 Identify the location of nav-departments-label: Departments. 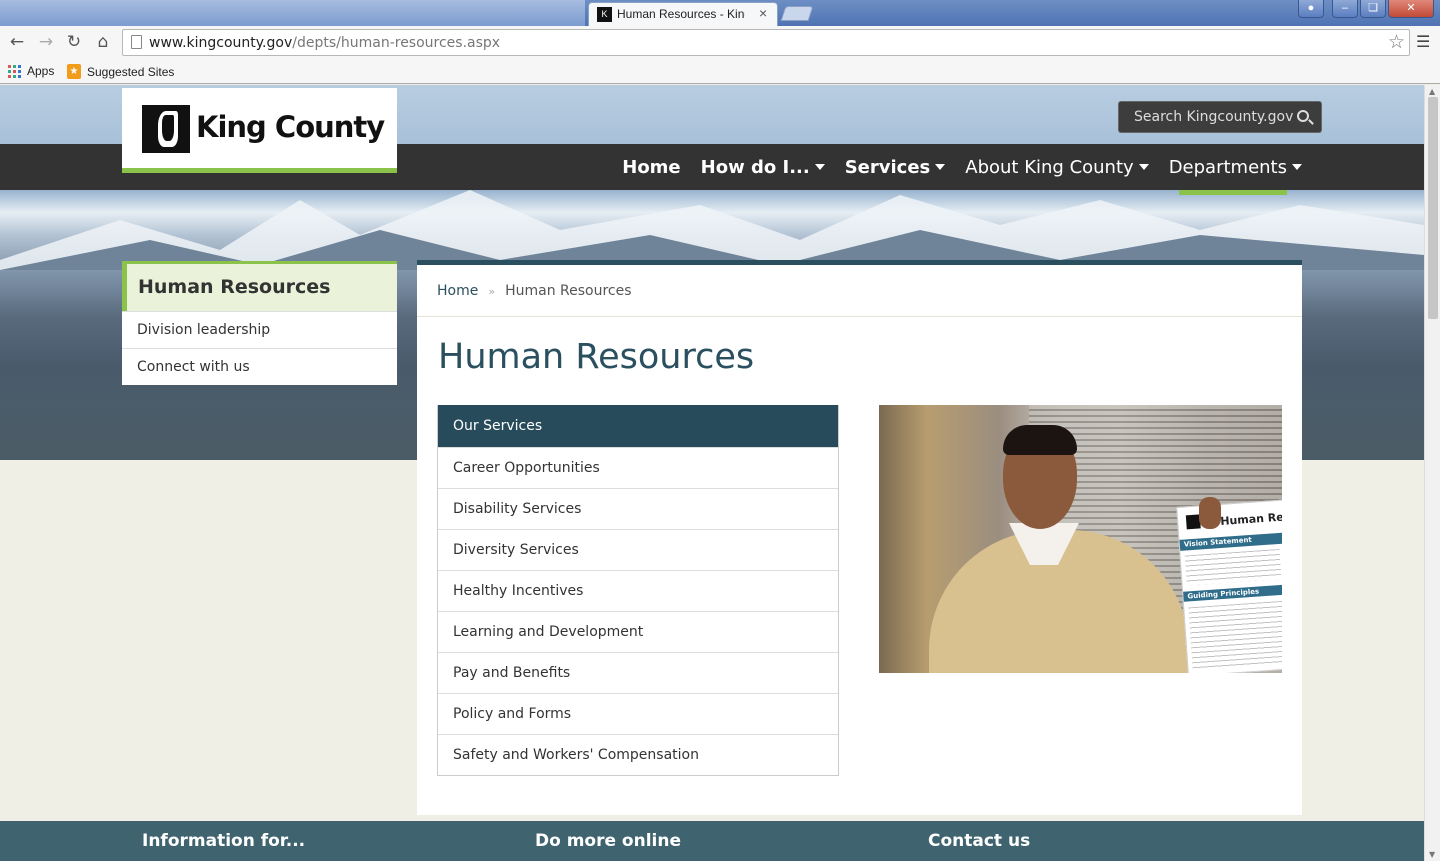
(1227, 167).